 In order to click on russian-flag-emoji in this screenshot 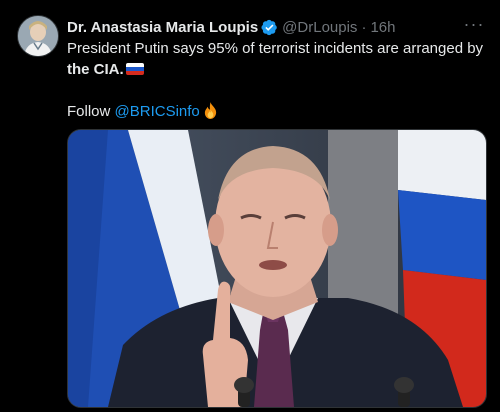, I will do `click(134, 69)`.